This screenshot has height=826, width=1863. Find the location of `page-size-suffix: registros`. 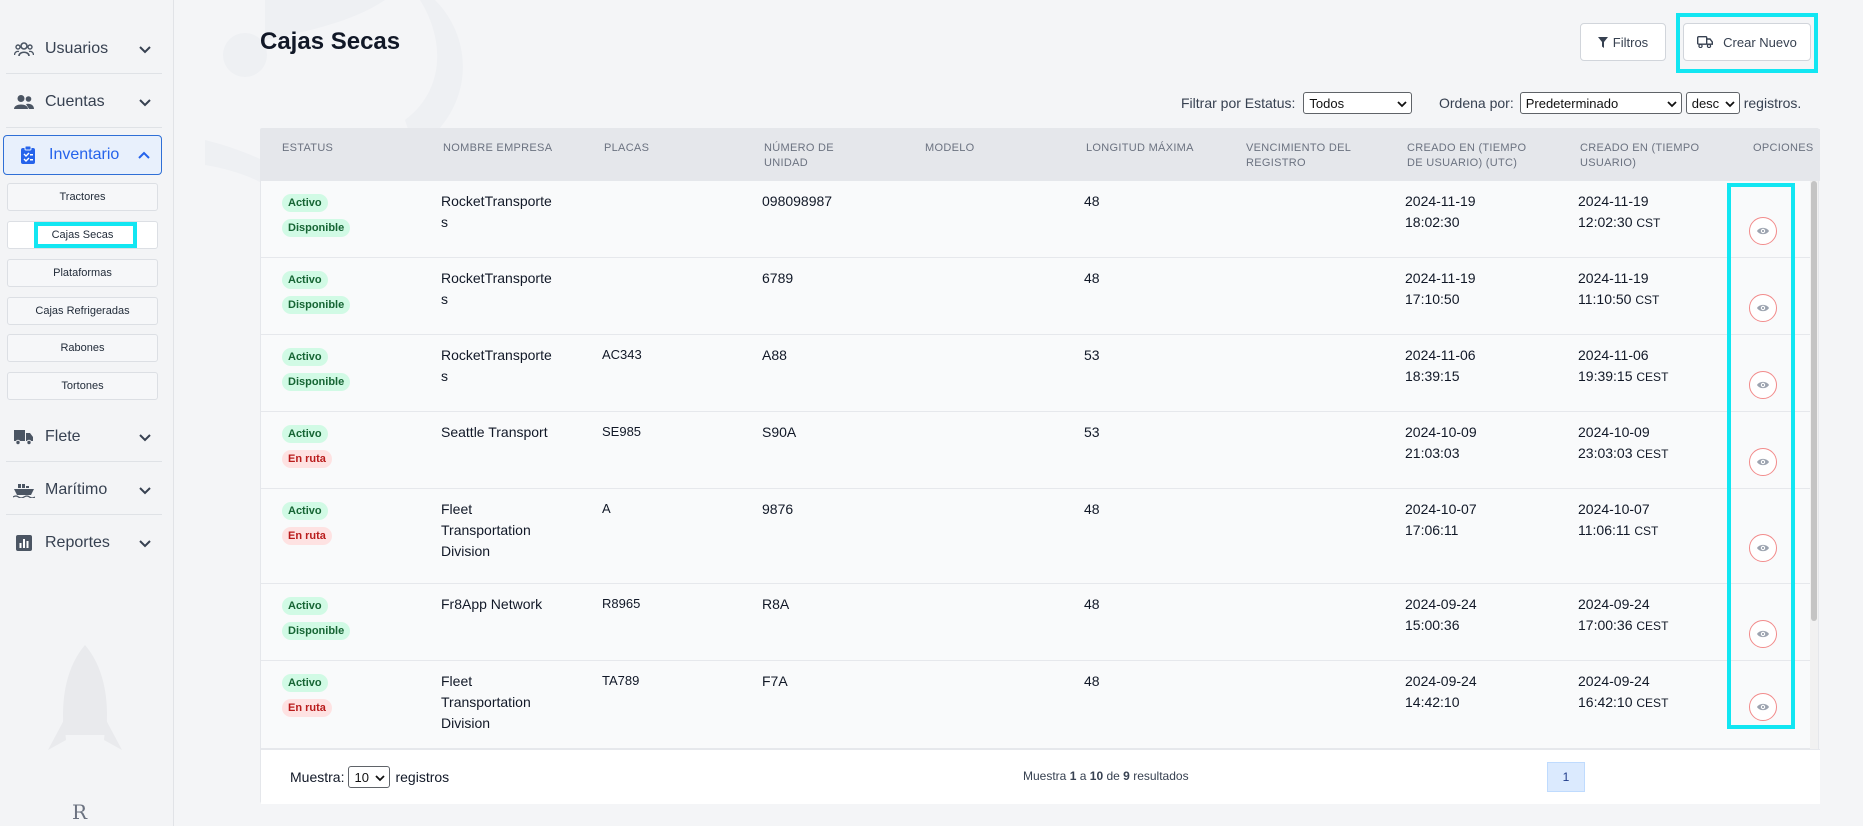

page-size-suffix: registros is located at coordinates (422, 777).